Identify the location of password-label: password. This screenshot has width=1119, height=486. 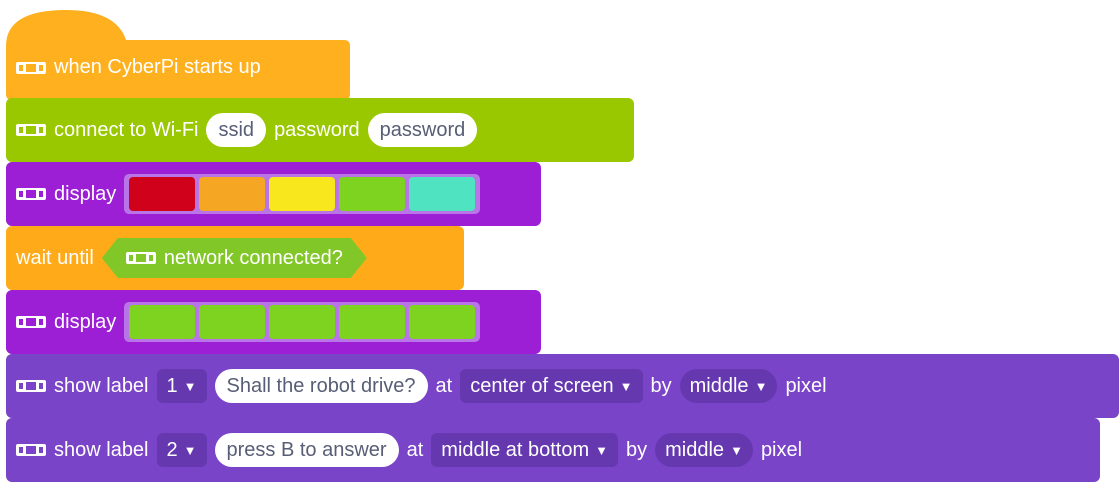
(317, 129).